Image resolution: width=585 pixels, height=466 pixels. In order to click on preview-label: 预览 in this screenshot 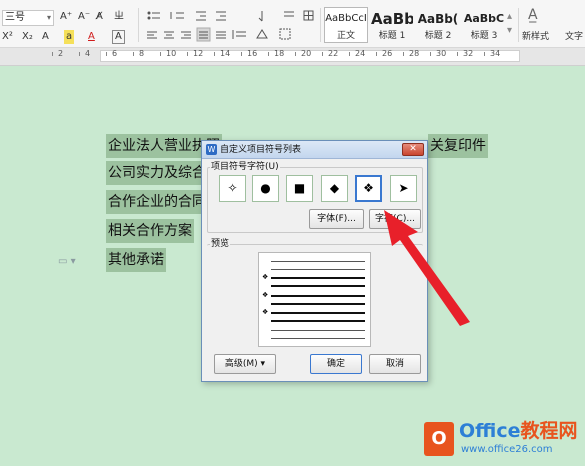, I will do `click(220, 244)`.